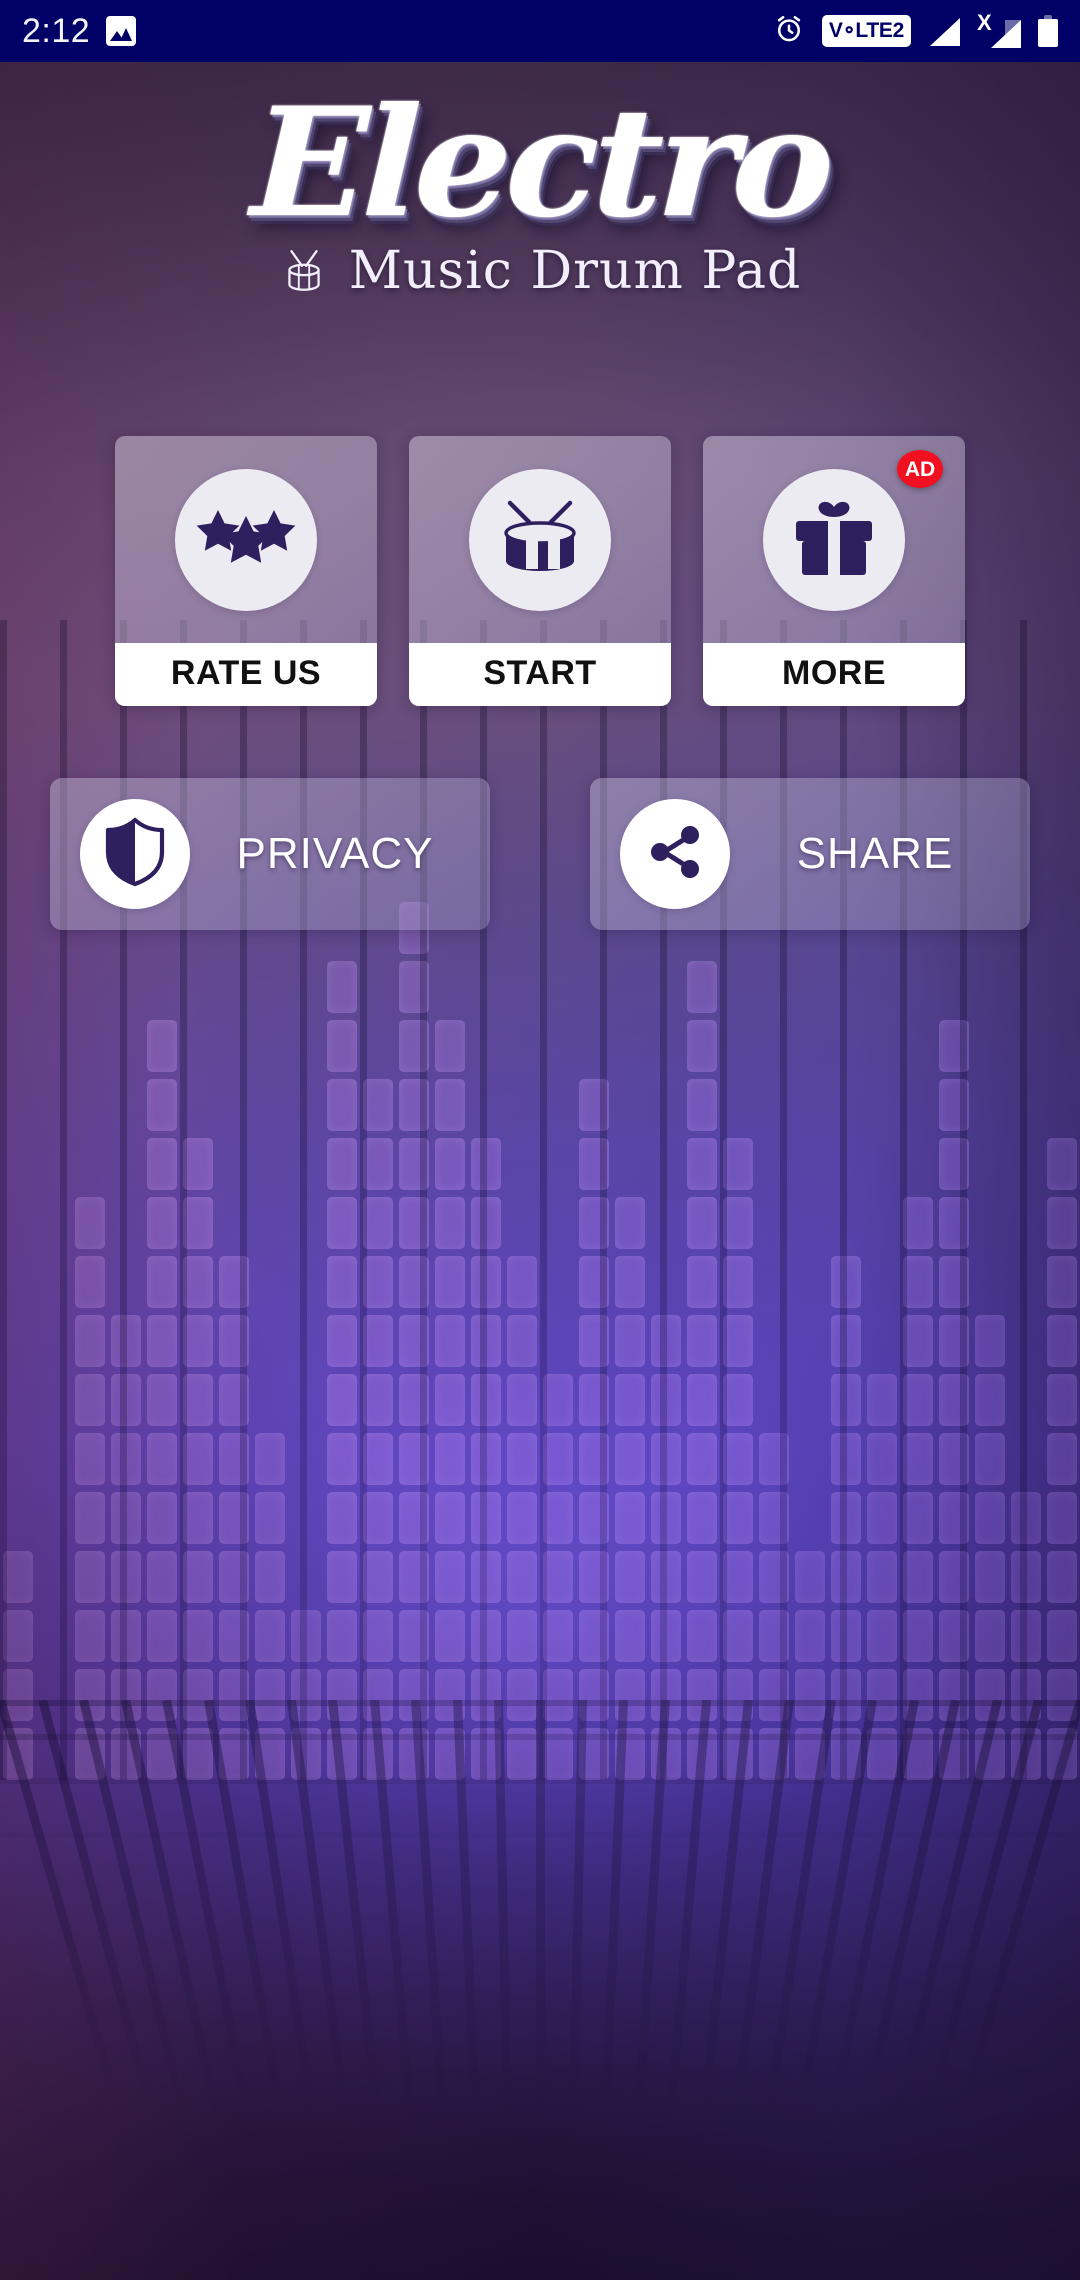 The height and width of the screenshot is (2280, 1080). I want to click on signal-no-service-icon: X, so click(999, 29).